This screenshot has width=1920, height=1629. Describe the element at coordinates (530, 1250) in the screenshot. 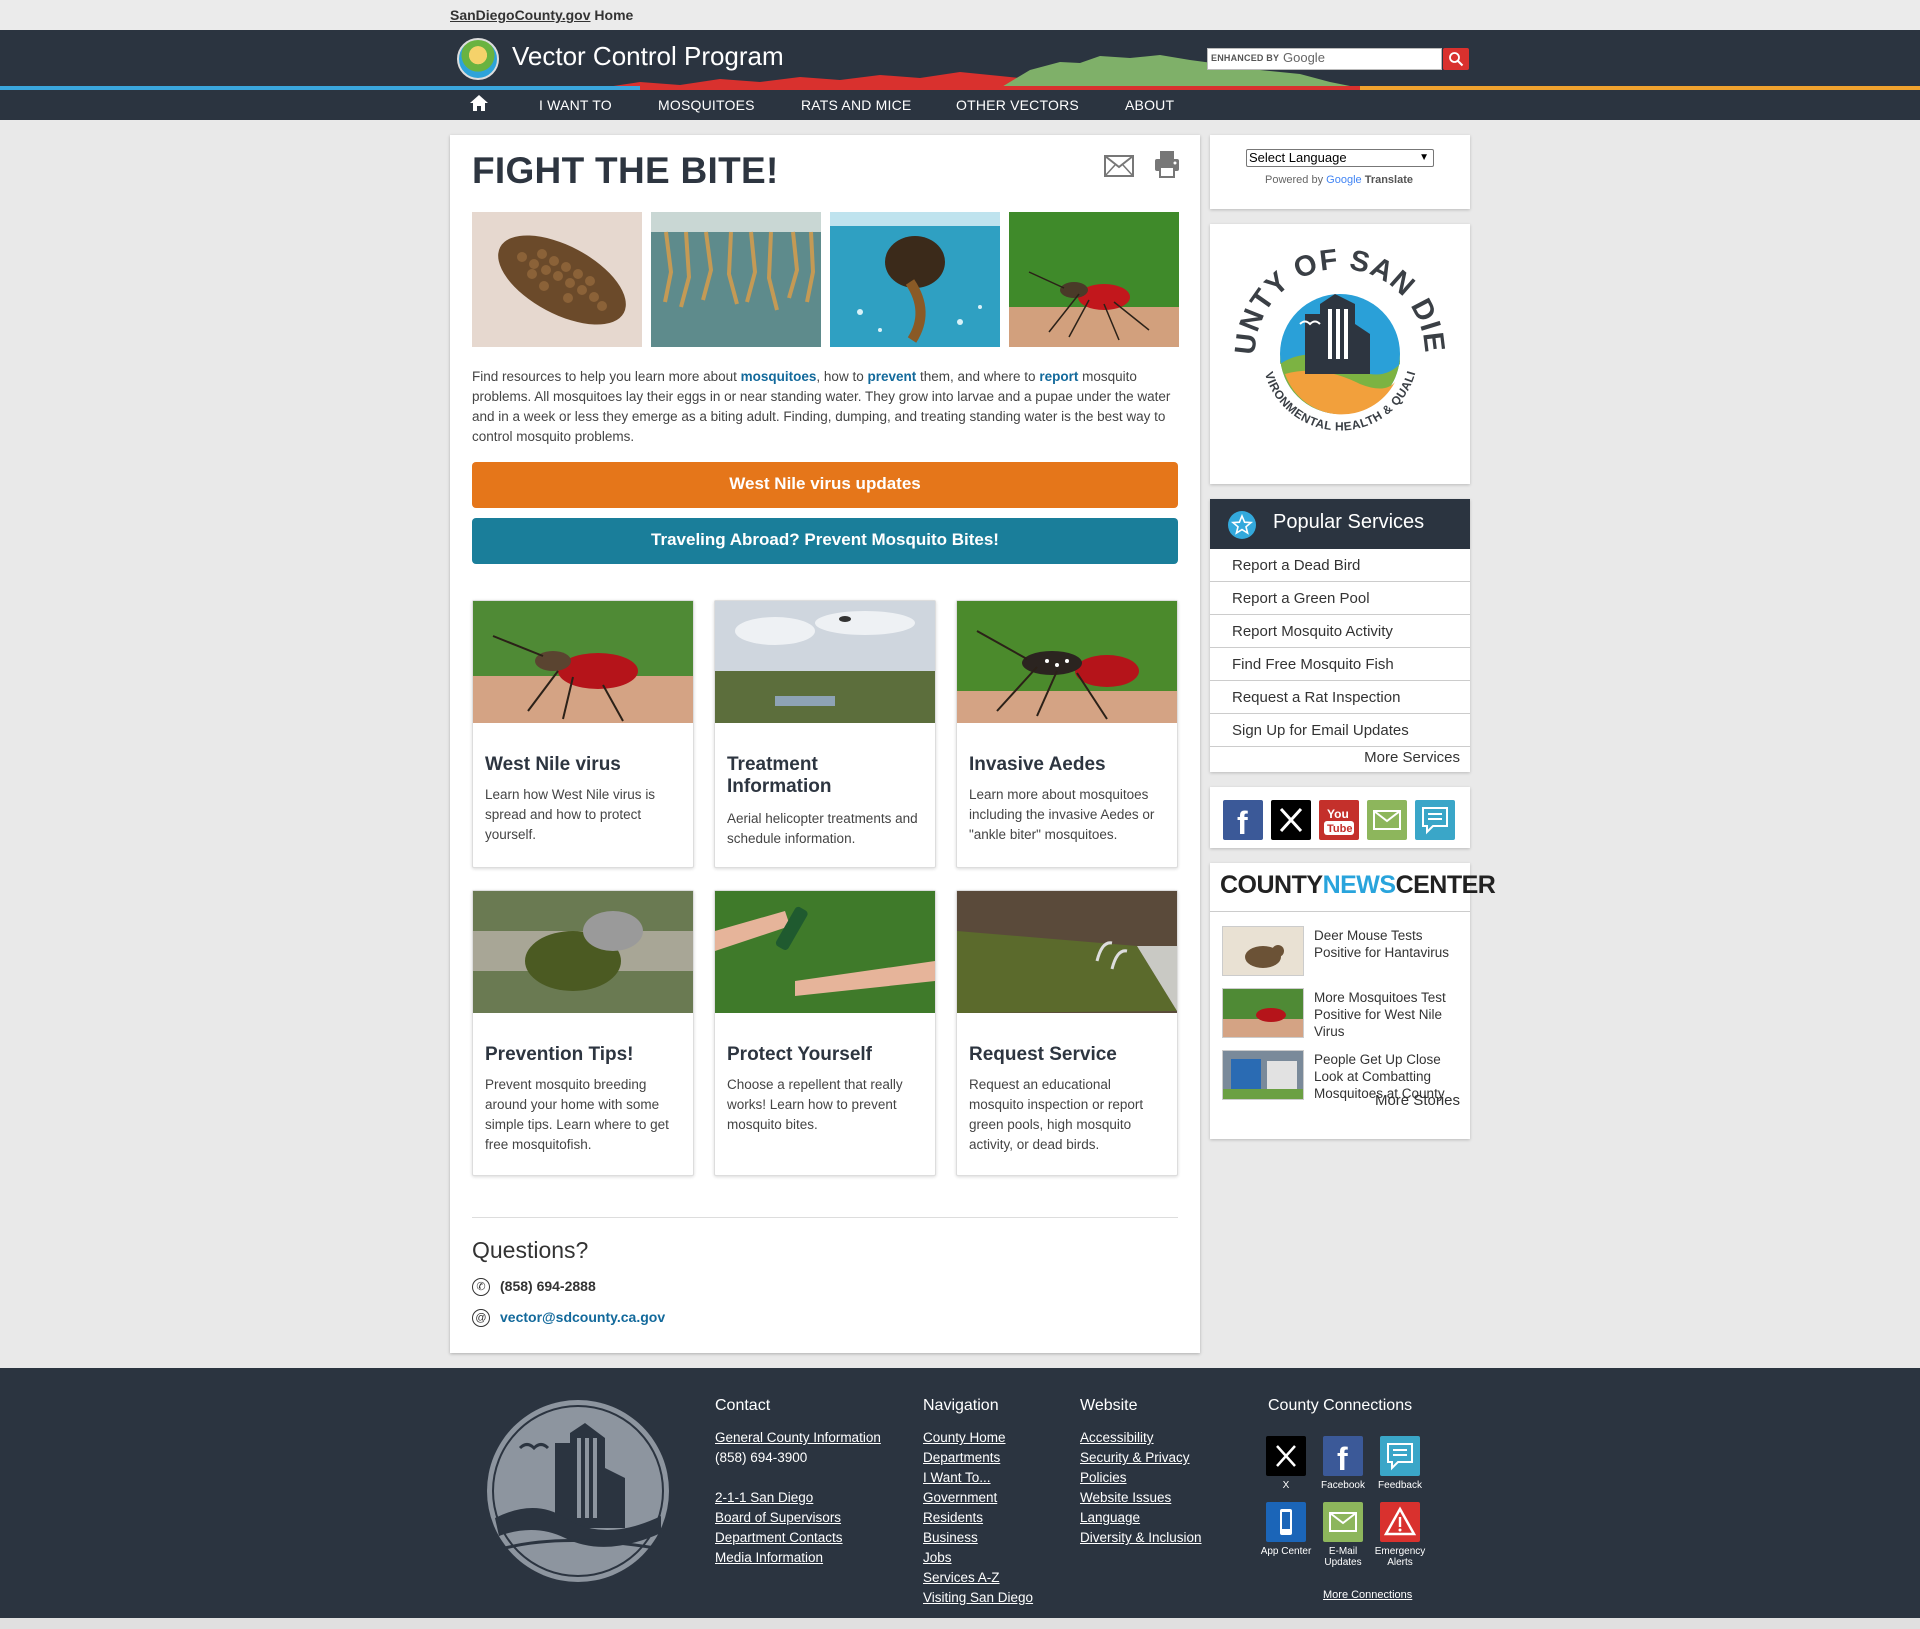

I see `questions-heading: Questions?` at that location.